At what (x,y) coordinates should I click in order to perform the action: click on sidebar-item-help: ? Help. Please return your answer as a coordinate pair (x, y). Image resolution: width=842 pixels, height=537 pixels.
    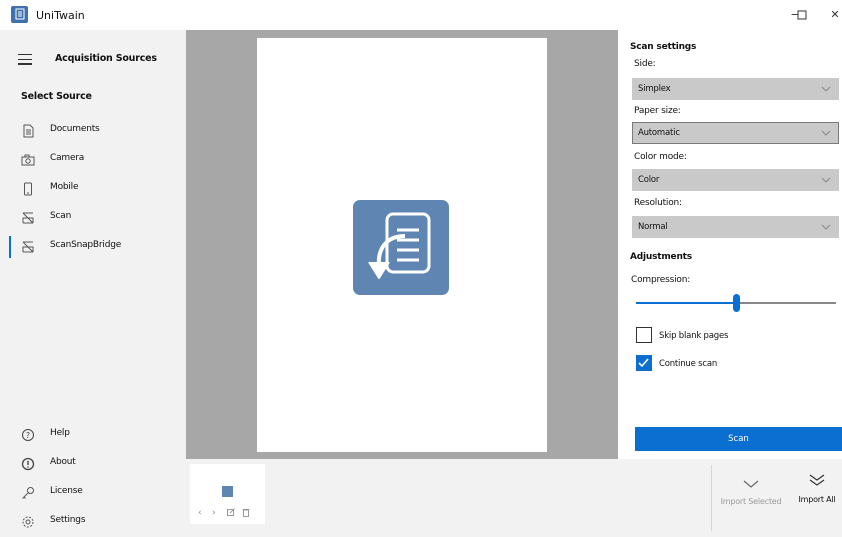
    Looking at the image, I should click on (93, 434).